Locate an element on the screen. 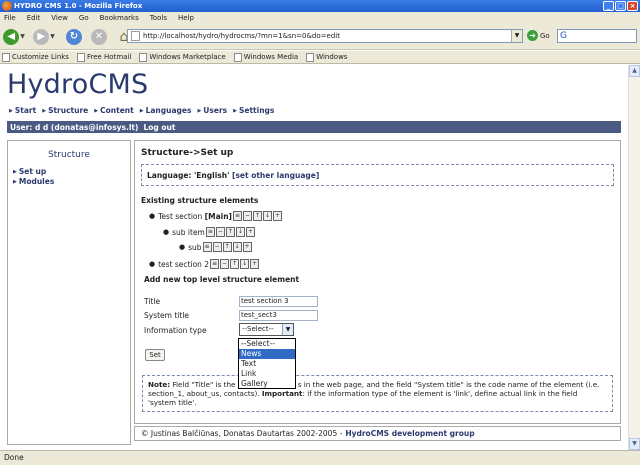 This screenshot has width=640, height=465. vertical-scrollbar: ▲ ▼ is located at coordinates (634, 257).